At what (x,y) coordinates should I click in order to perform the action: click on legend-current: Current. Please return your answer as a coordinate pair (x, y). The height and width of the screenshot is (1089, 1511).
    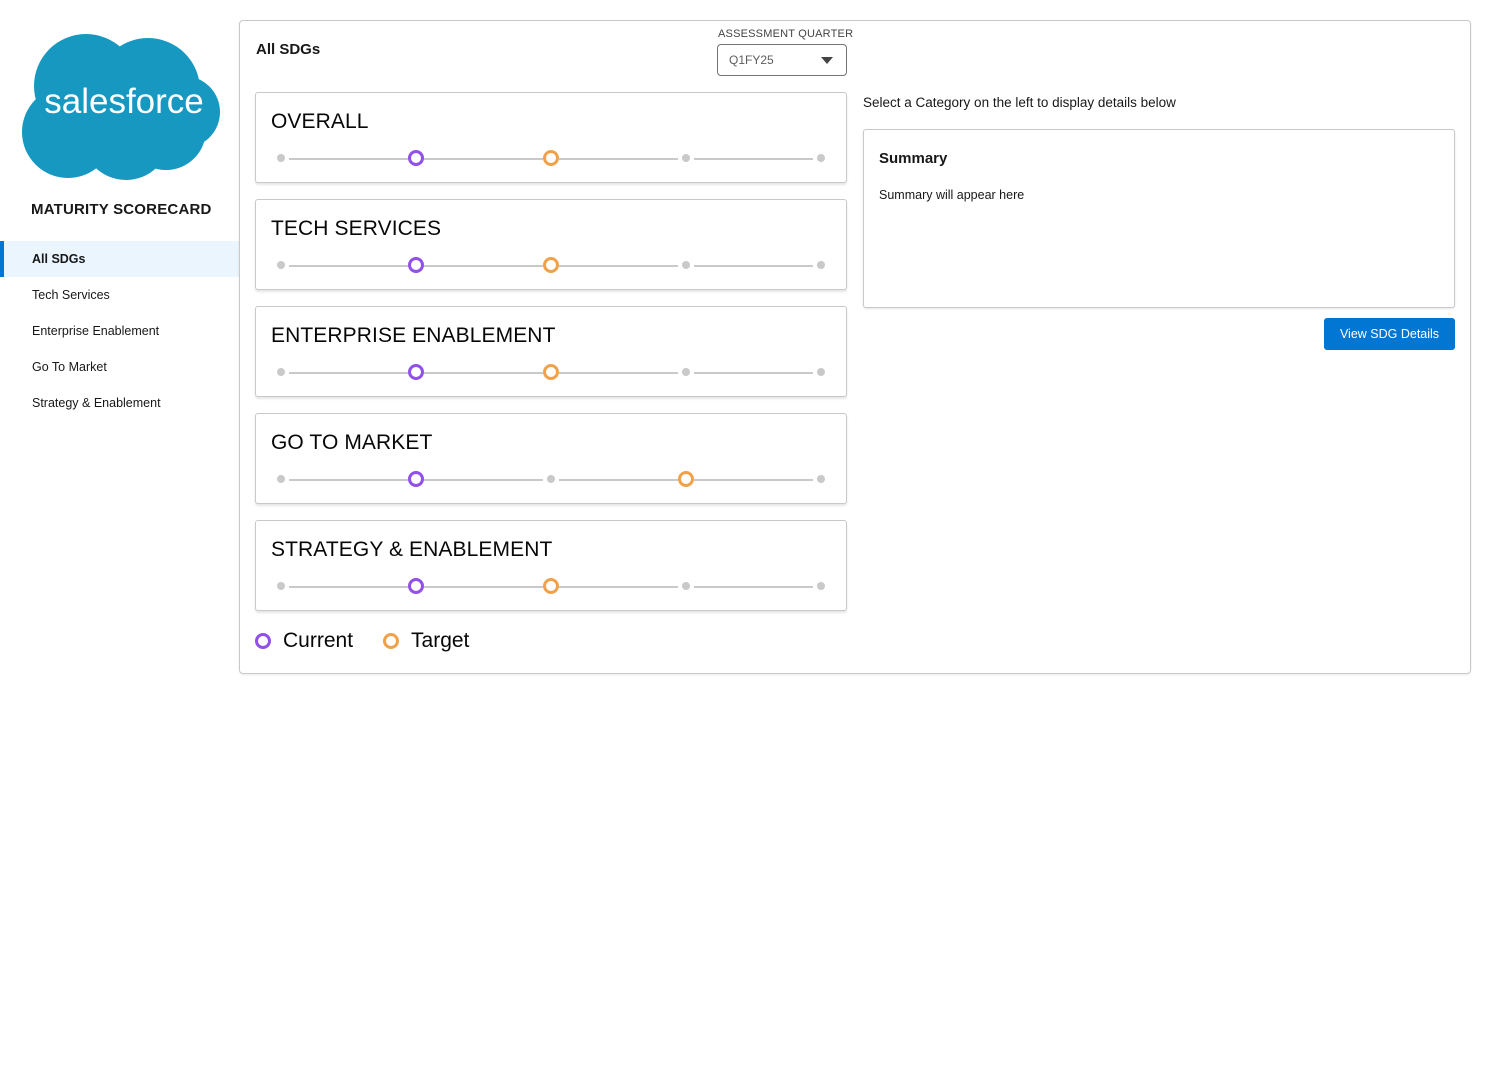
    Looking at the image, I should click on (304, 641).